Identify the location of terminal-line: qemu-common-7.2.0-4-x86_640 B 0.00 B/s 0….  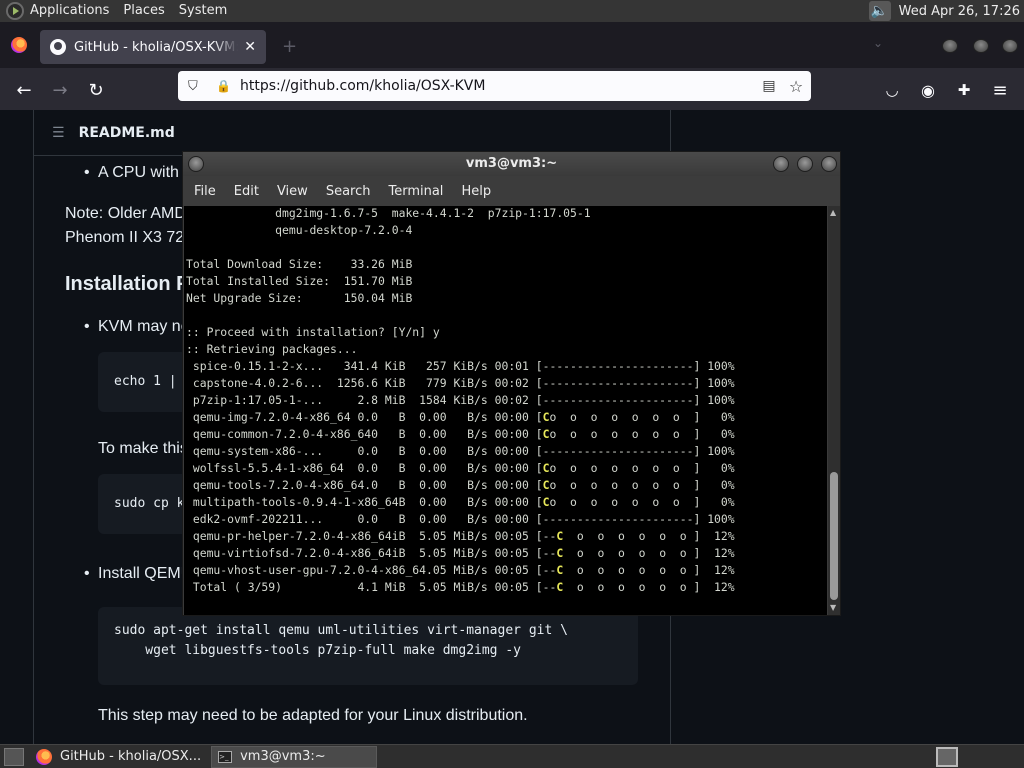
(460, 434).